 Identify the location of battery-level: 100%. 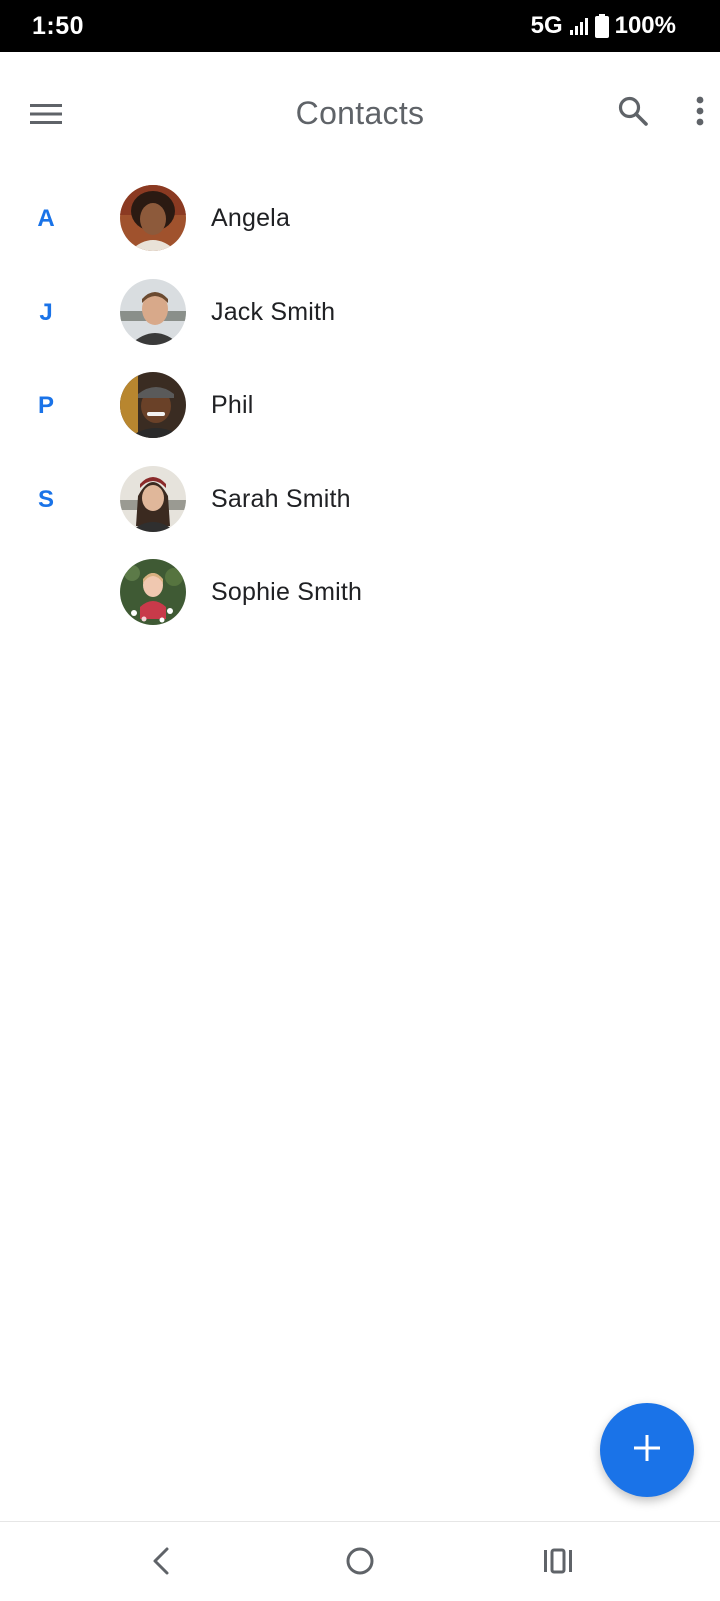
(645, 25).